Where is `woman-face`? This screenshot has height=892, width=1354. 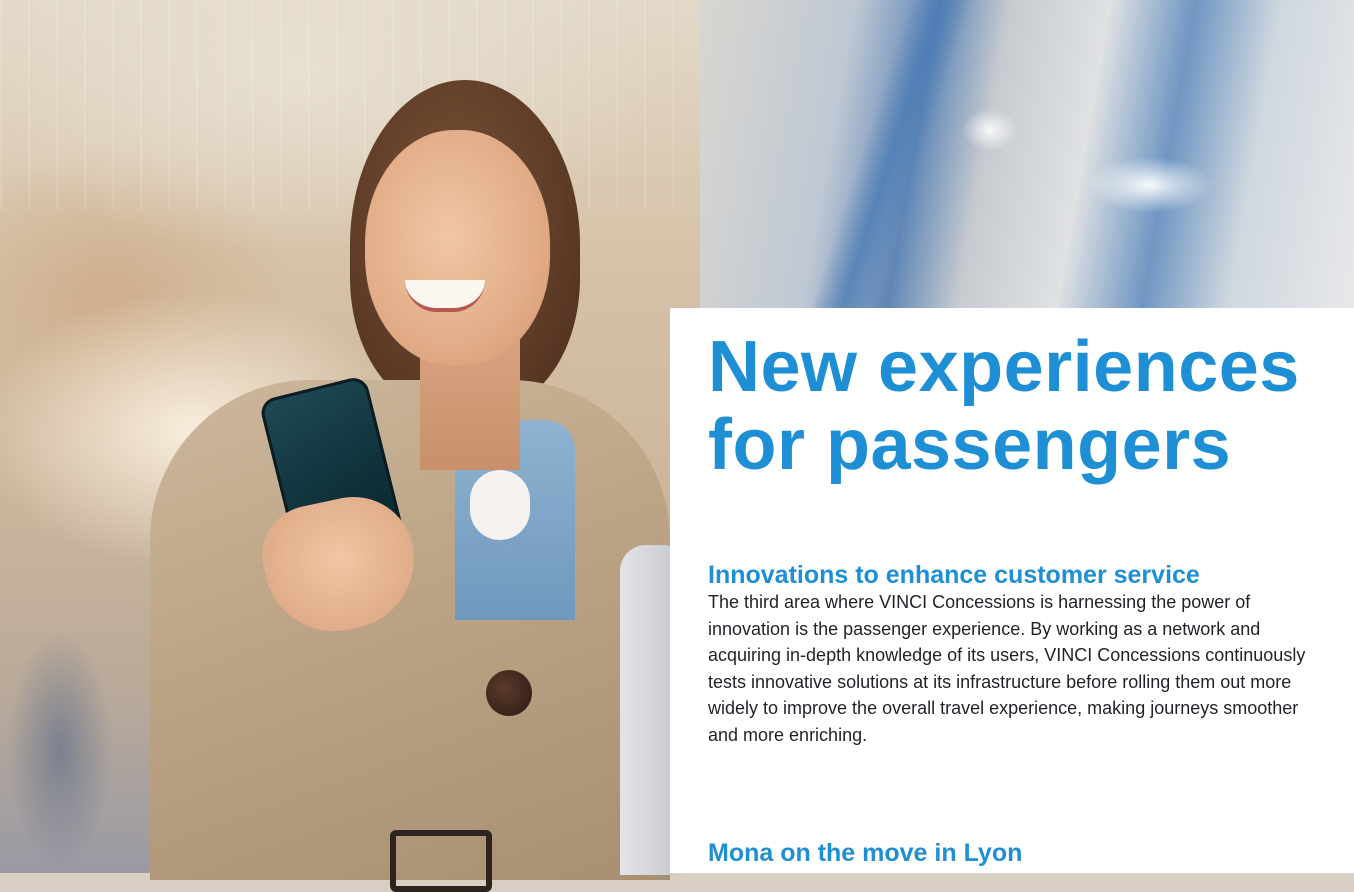 woman-face is located at coordinates (457, 247).